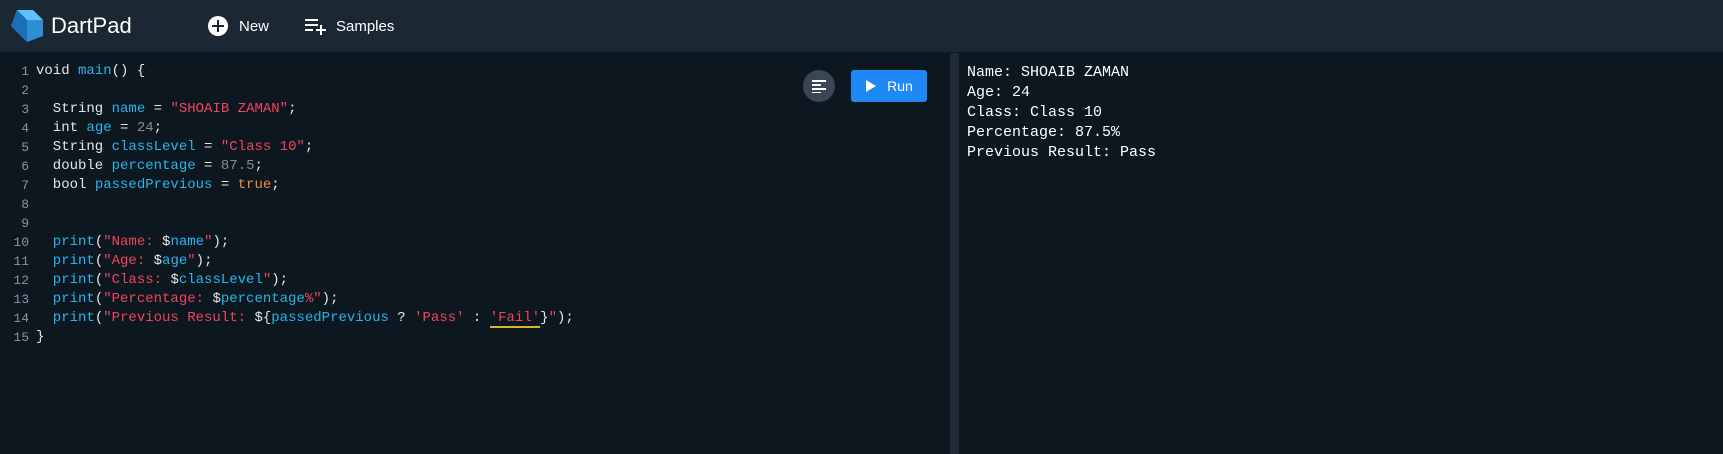 Image resolution: width=1723 pixels, height=454 pixels. What do you see at coordinates (90, 71) in the screenshot?
I see `line-text: void main() {` at bounding box center [90, 71].